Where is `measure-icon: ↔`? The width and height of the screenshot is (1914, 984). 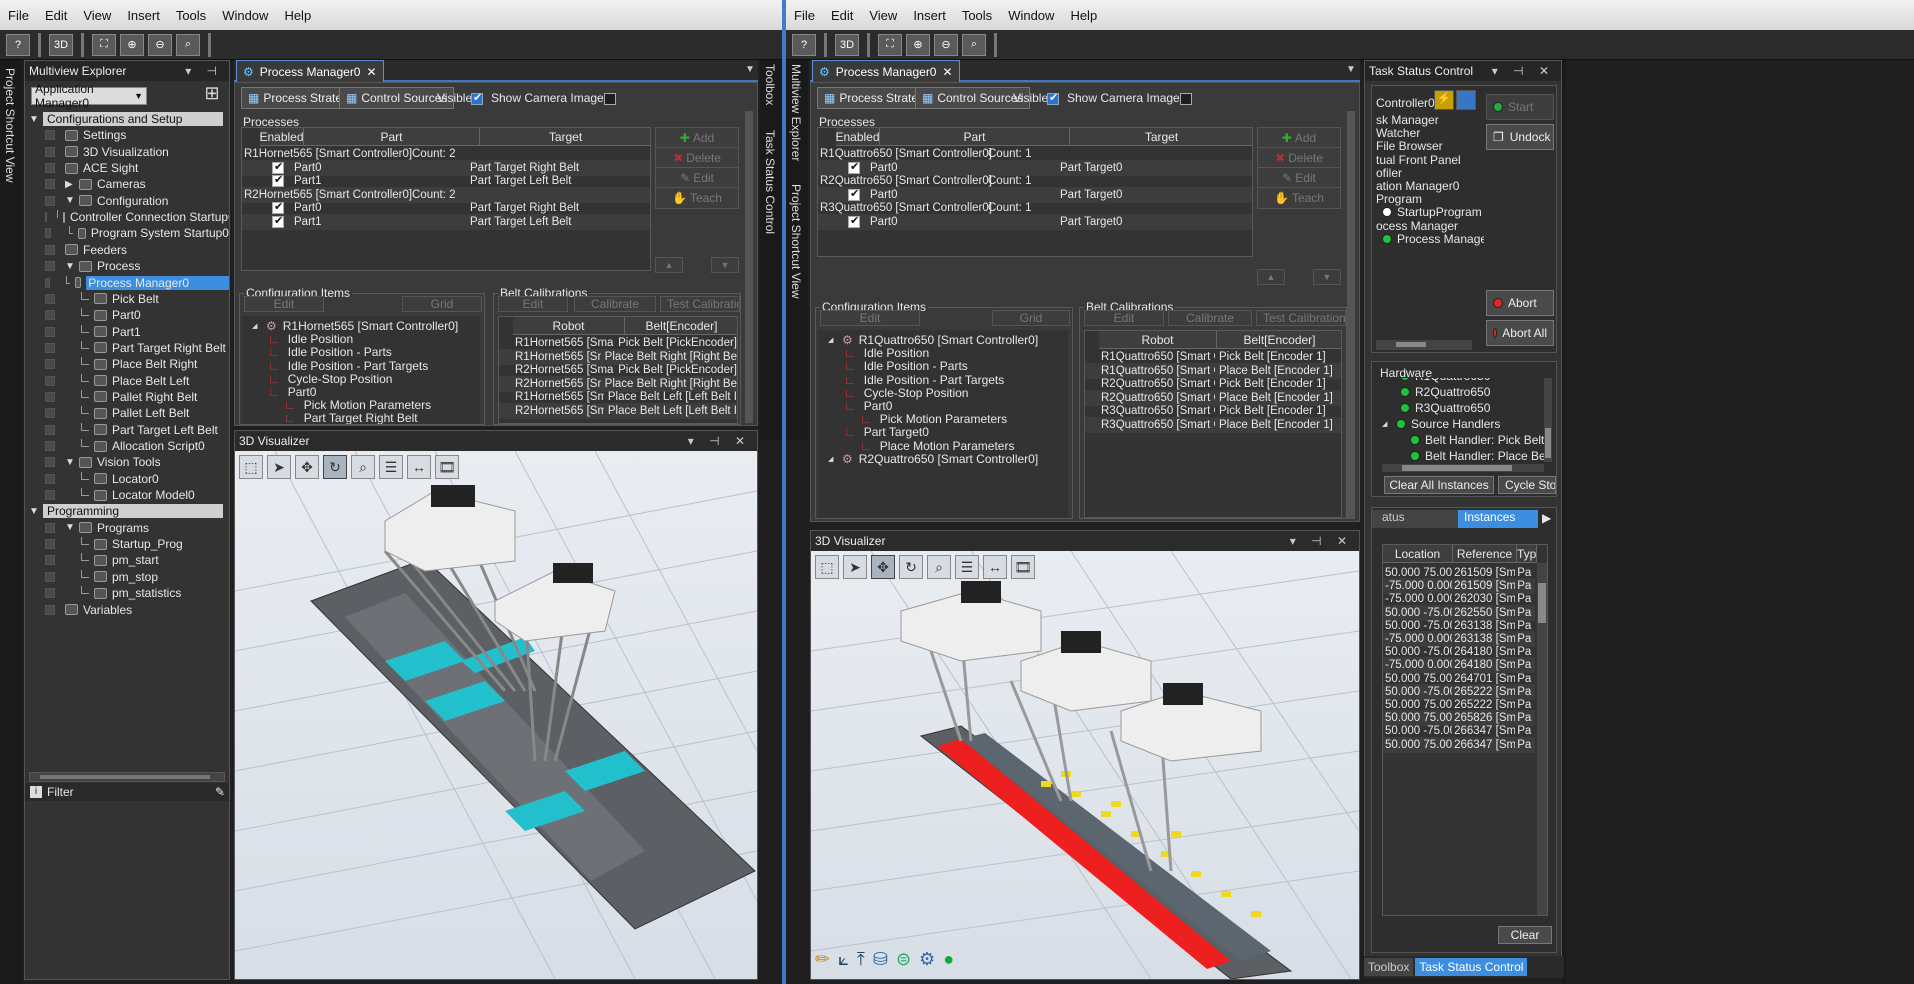 measure-icon: ↔ is located at coordinates (995, 567).